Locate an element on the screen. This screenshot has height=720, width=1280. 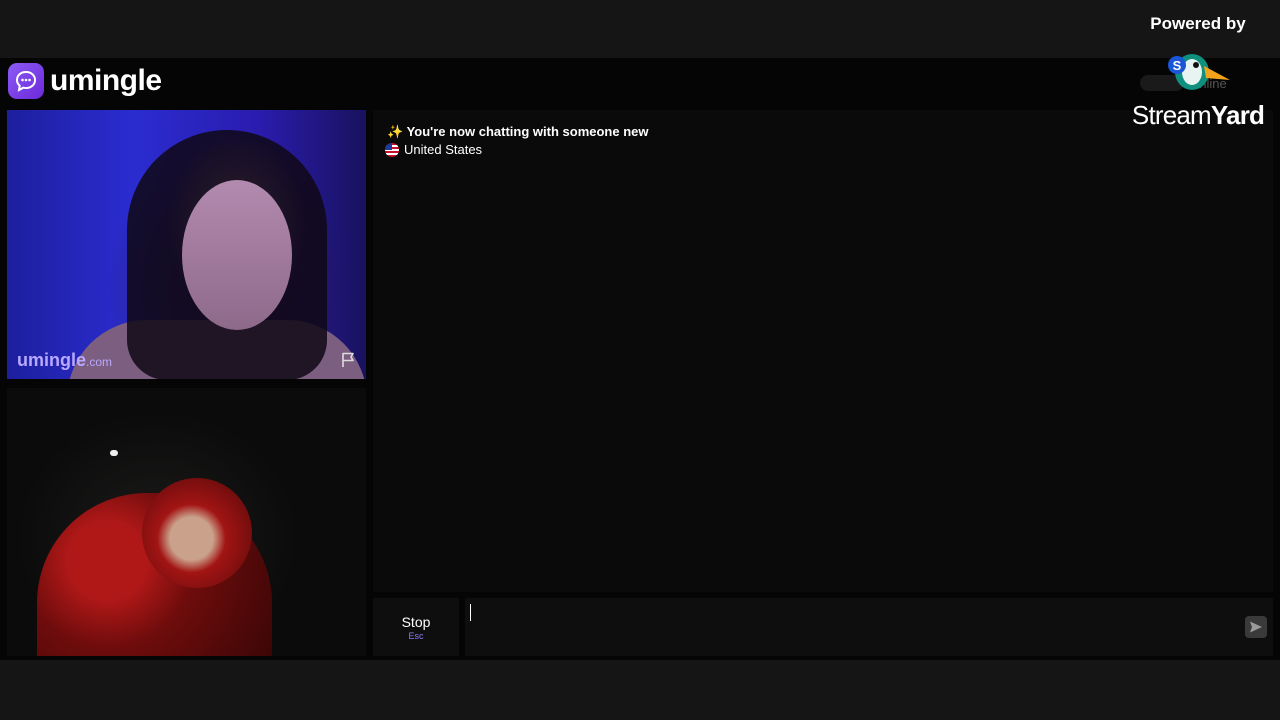
country-label: United States is located at coordinates (443, 149).